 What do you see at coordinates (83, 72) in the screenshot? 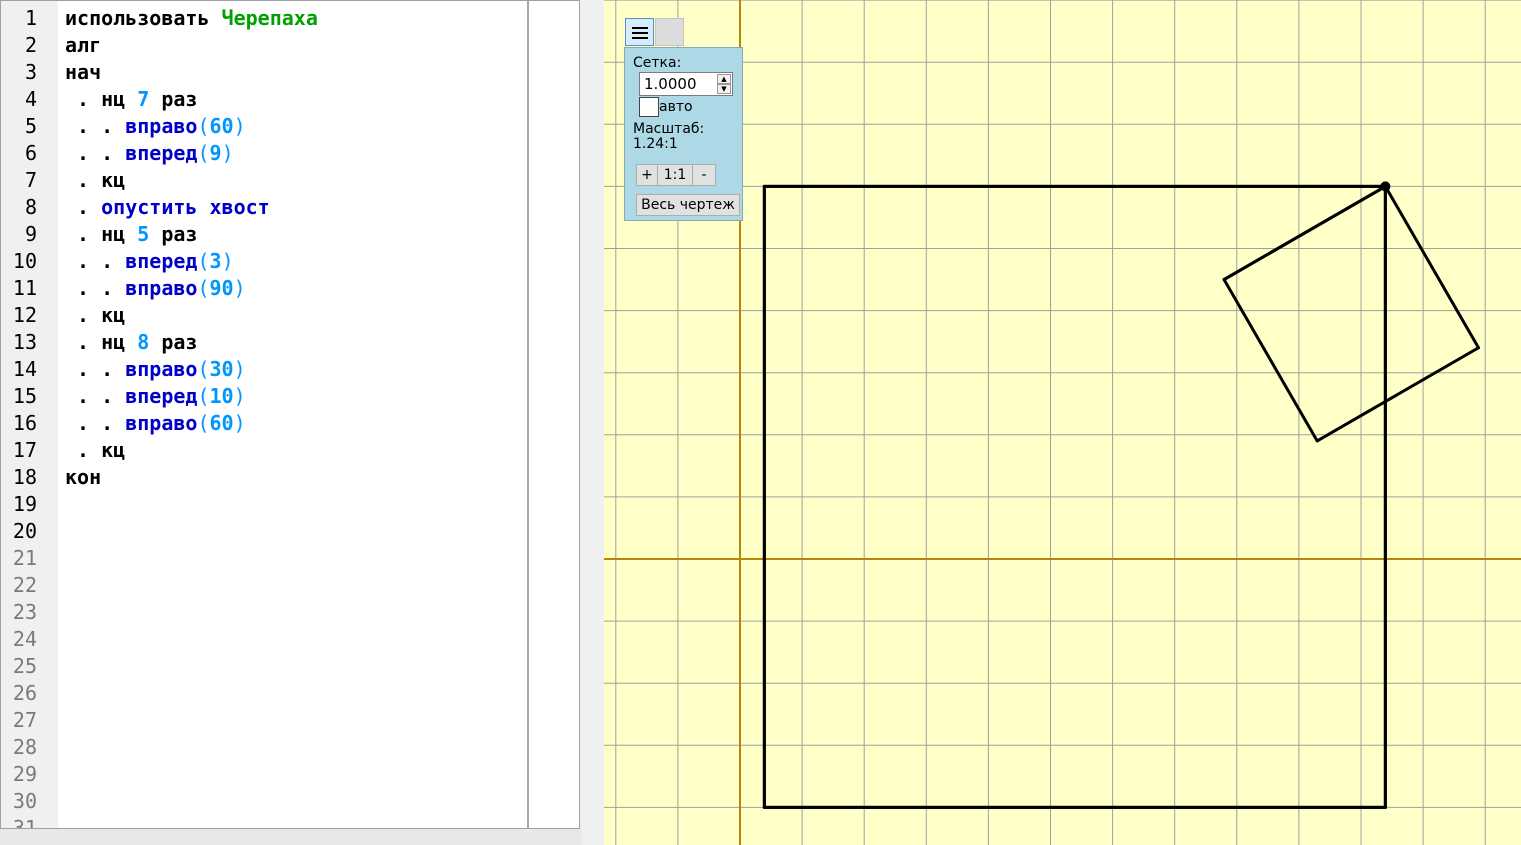
I see `code-line: нач` at bounding box center [83, 72].